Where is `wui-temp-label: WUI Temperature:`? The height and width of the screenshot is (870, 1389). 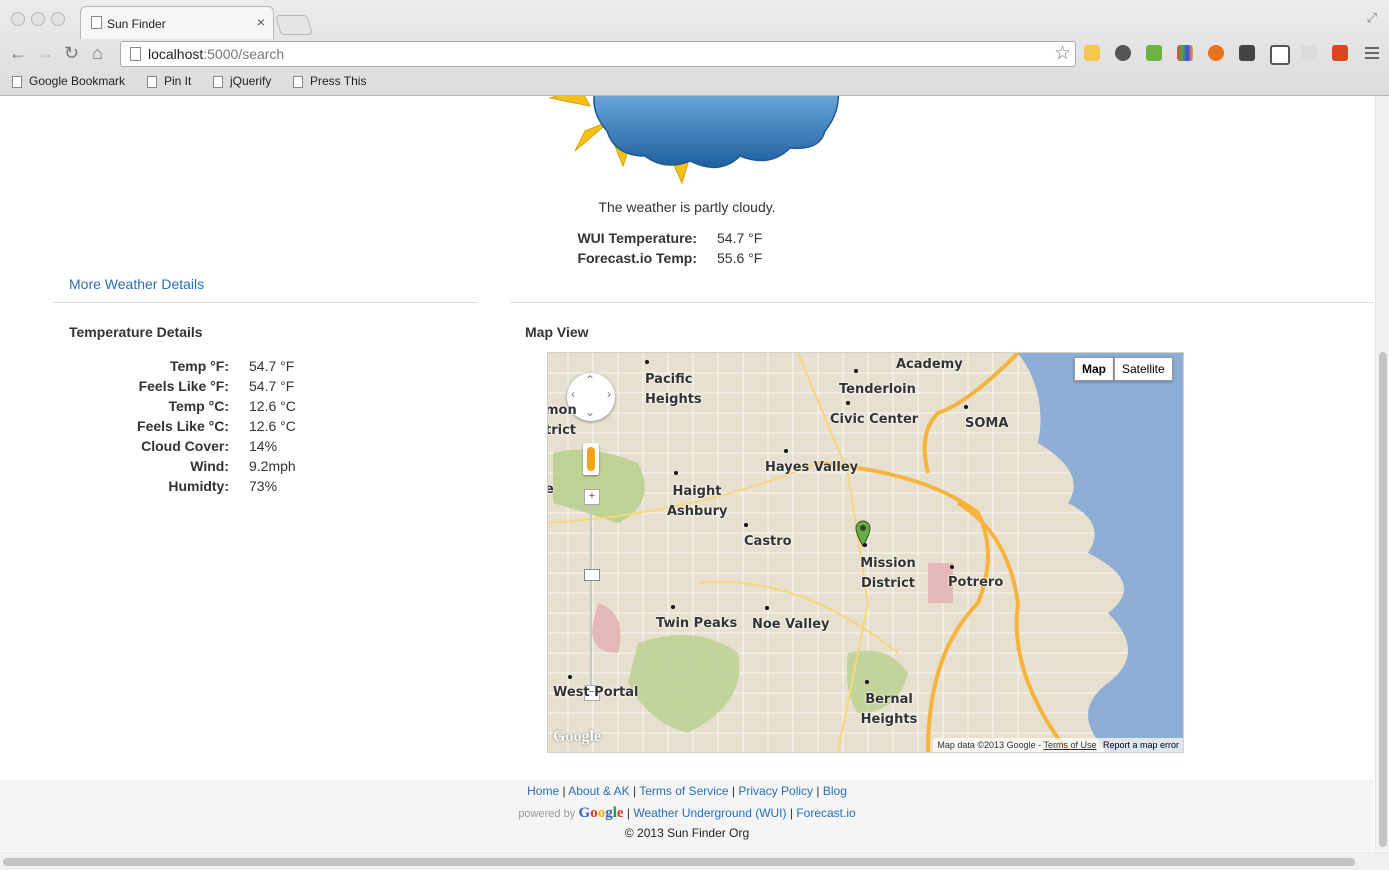 wui-temp-label: WUI Temperature: is located at coordinates (637, 238).